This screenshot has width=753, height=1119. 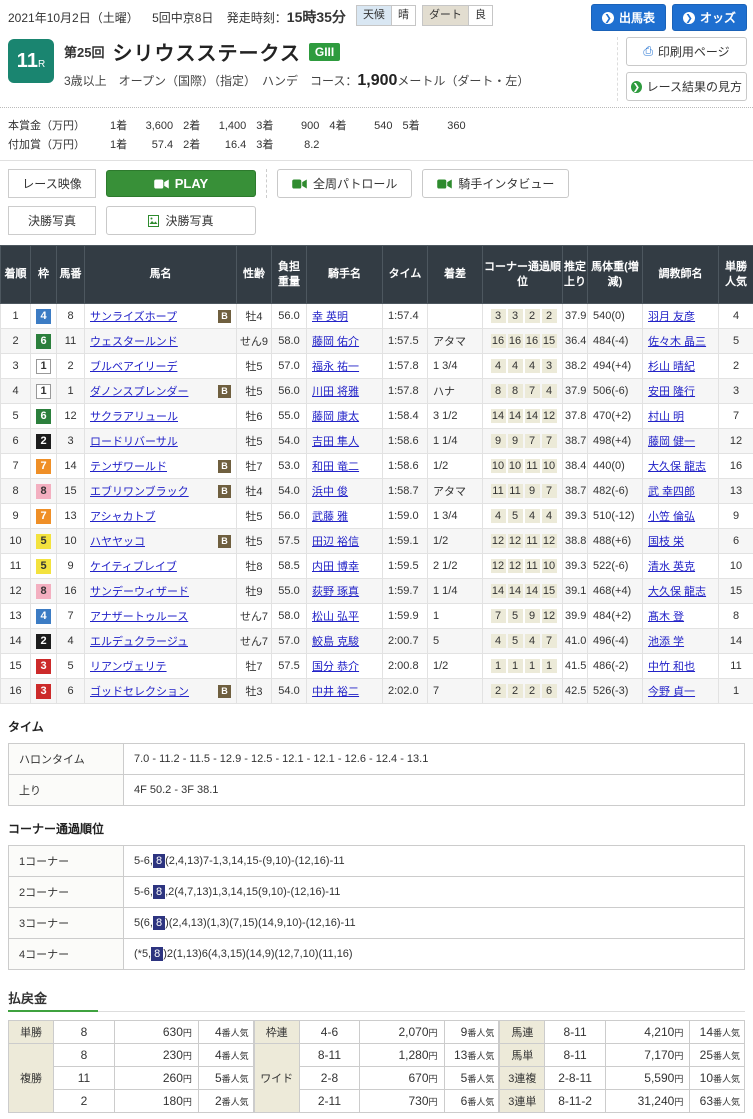 What do you see at coordinates (139, 616) in the screenshot?
I see `horse-name-link: アナザートゥルース` at bounding box center [139, 616].